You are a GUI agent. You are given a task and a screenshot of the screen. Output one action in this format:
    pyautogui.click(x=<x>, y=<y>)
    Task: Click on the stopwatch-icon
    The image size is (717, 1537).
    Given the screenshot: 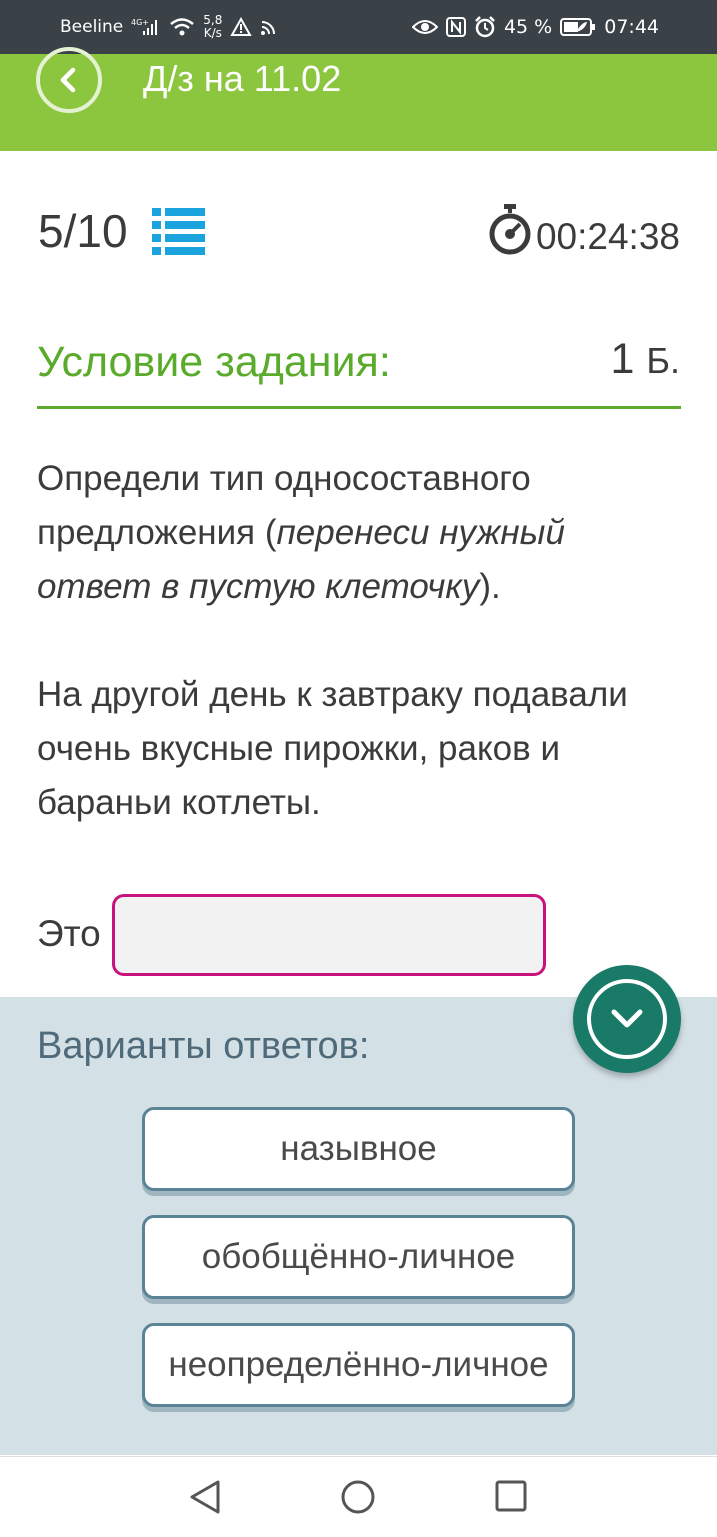 What is the action you would take?
    pyautogui.click(x=510, y=232)
    